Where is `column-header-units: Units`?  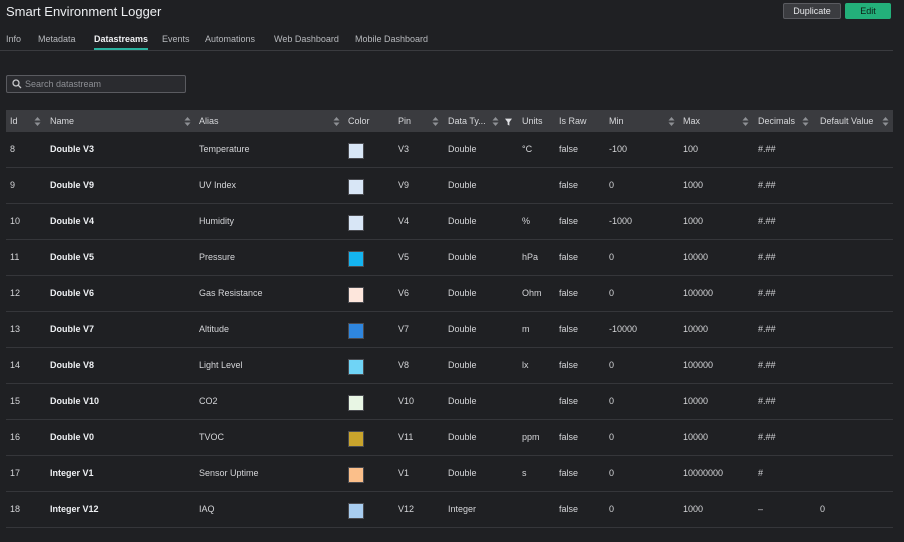 column-header-units: Units is located at coordinates (541, 121).